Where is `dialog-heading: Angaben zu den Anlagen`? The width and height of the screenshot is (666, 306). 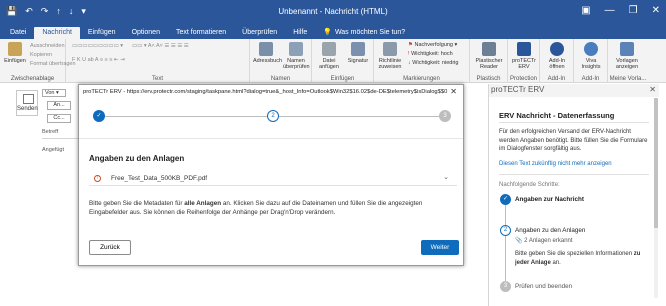 dialog-heading: Angaben zu den Anlagen is located at coordinates (137, 158).